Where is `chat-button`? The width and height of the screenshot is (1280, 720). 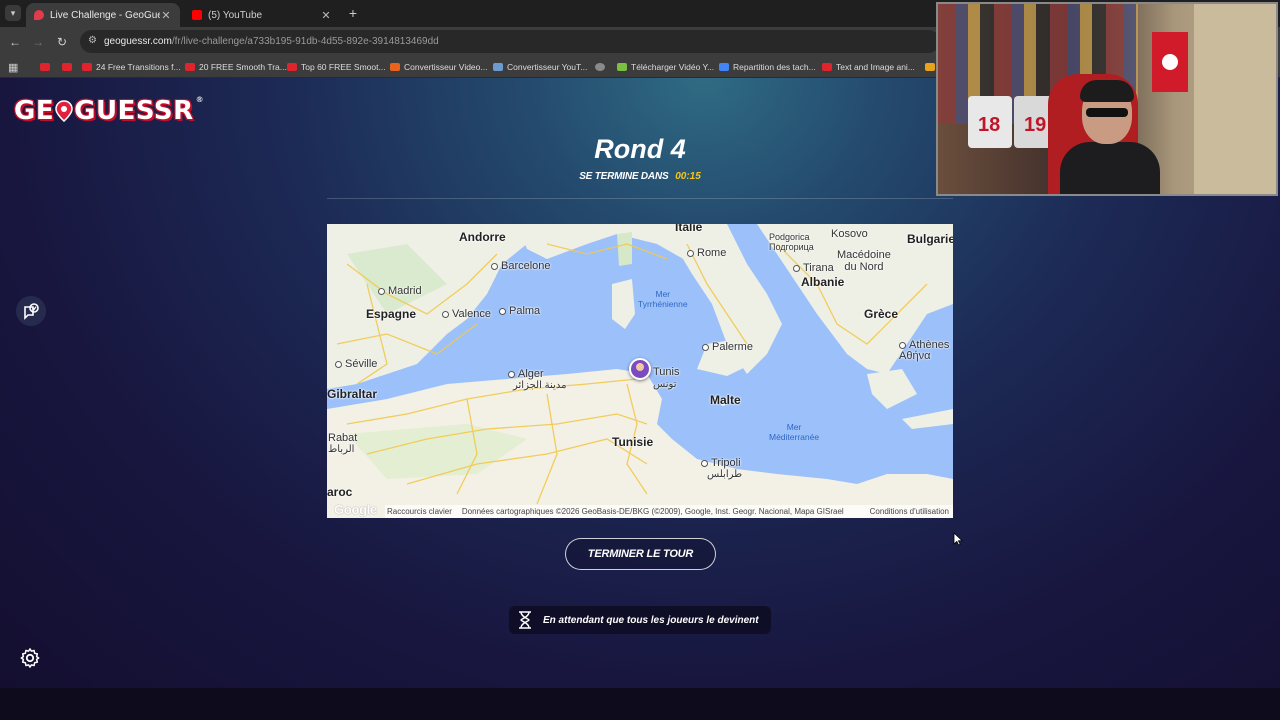 chat-button is located at coordinates (31, 311).